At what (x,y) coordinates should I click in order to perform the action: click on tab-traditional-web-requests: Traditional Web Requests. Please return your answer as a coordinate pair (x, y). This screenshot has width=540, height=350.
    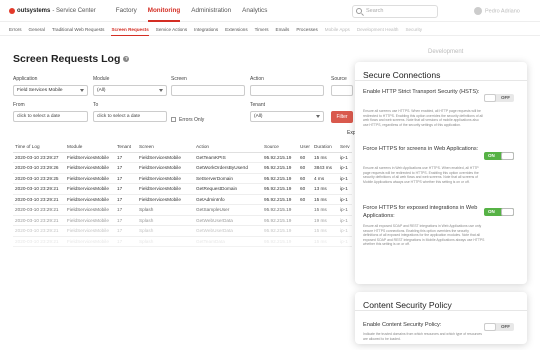
    Looking at the image, I should click on (78, 29).